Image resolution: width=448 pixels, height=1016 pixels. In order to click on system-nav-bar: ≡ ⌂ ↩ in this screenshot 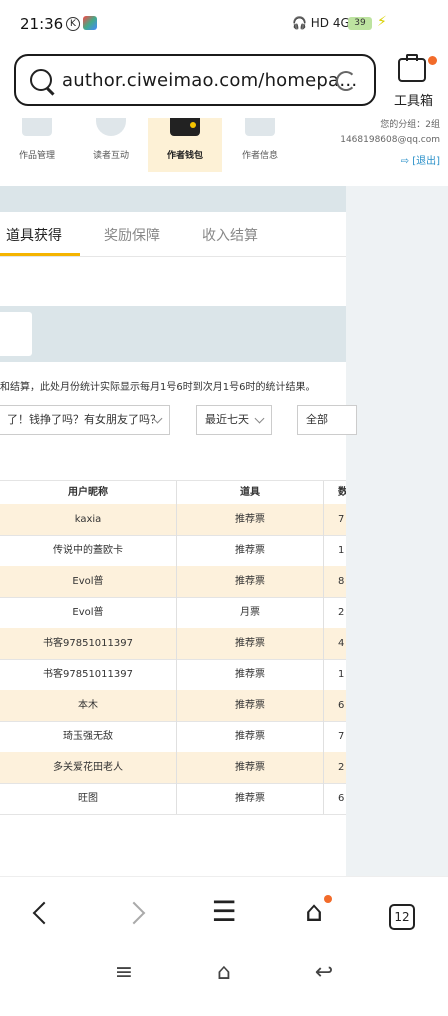, I will do `click(224, 972)`.